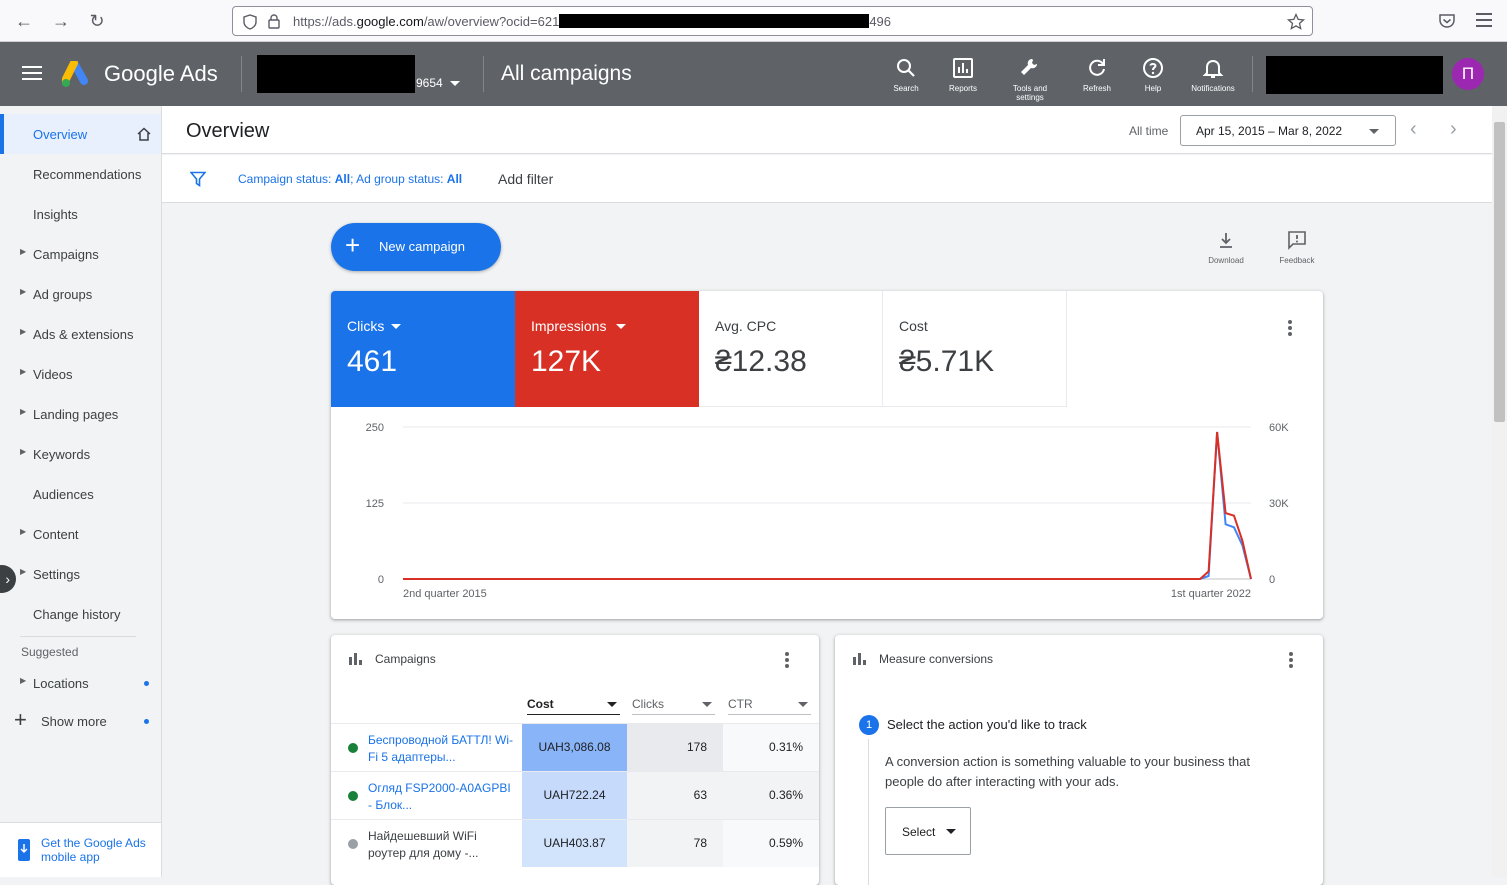 Image resolution: width=1507 pixels, height=885 pixels. I want to click on column-header-label: Cost, so click(540, 704).